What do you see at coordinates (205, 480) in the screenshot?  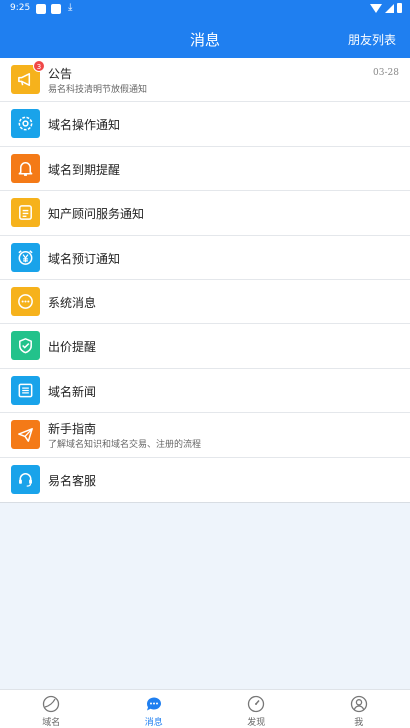 I see `message-row-customer-service: 易名客服` at bounding box center [205, 480].